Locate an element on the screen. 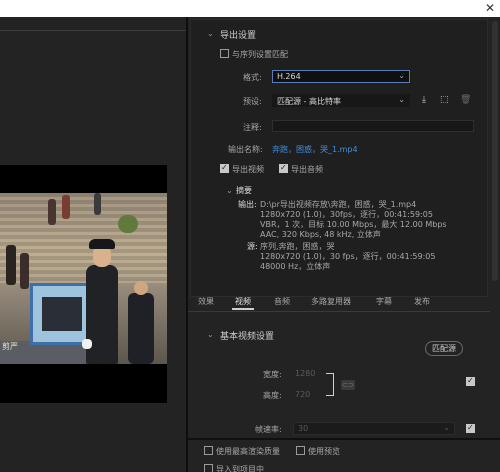 Image resolution: width=500 pixels, height=472 pixels. preset-dropdown: 匹配源 - 高比特率 ⌄ is located at coordinates (341, 100).